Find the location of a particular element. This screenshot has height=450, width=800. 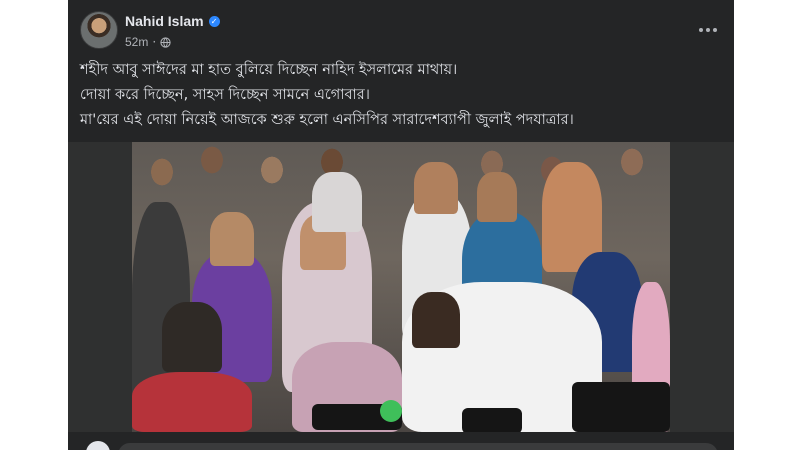

microphone-shape is located at coordinates (391, 411).